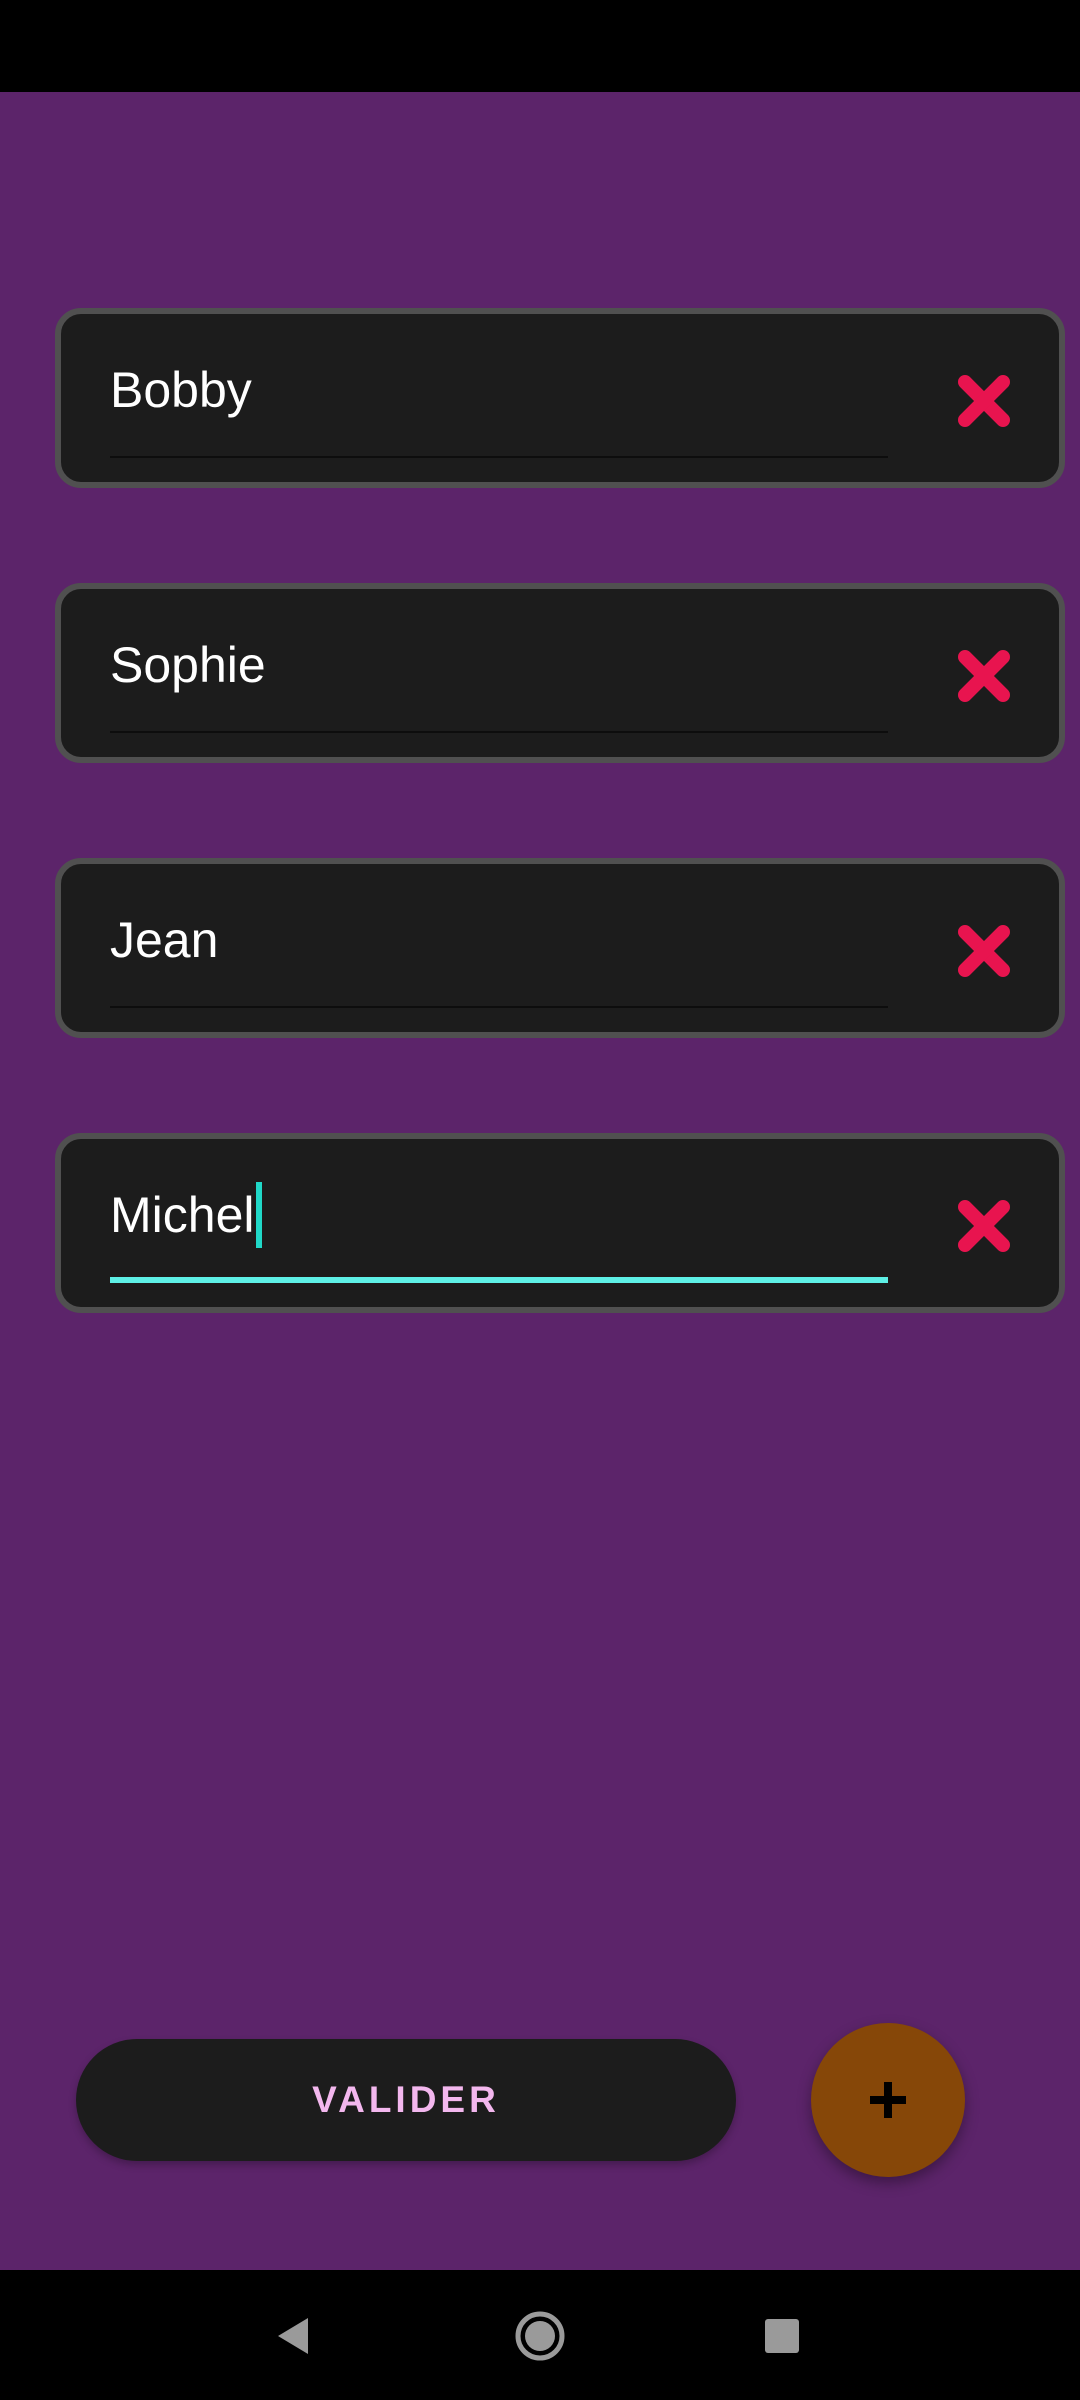 This screenshot has height=2400, width=1080. Describe the element at coordinates (500, 390) in the screenshot. I see `name-field: Bobby` at that location.